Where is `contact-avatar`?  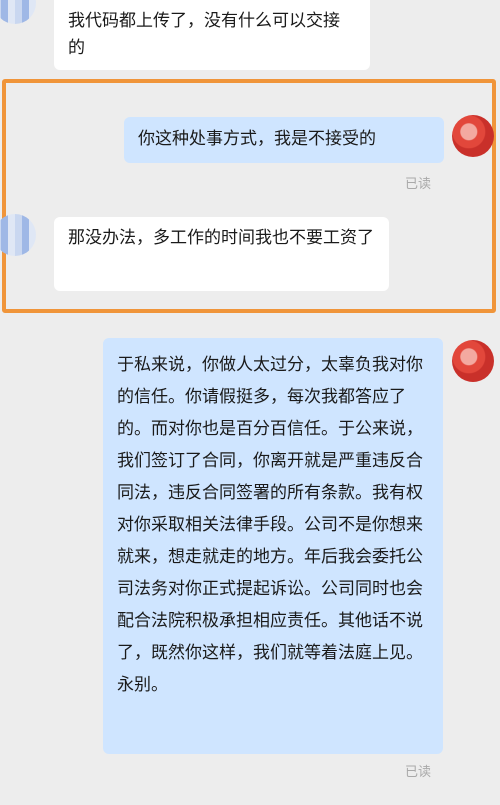 contact-avatar is located at coordinates (18, 12).